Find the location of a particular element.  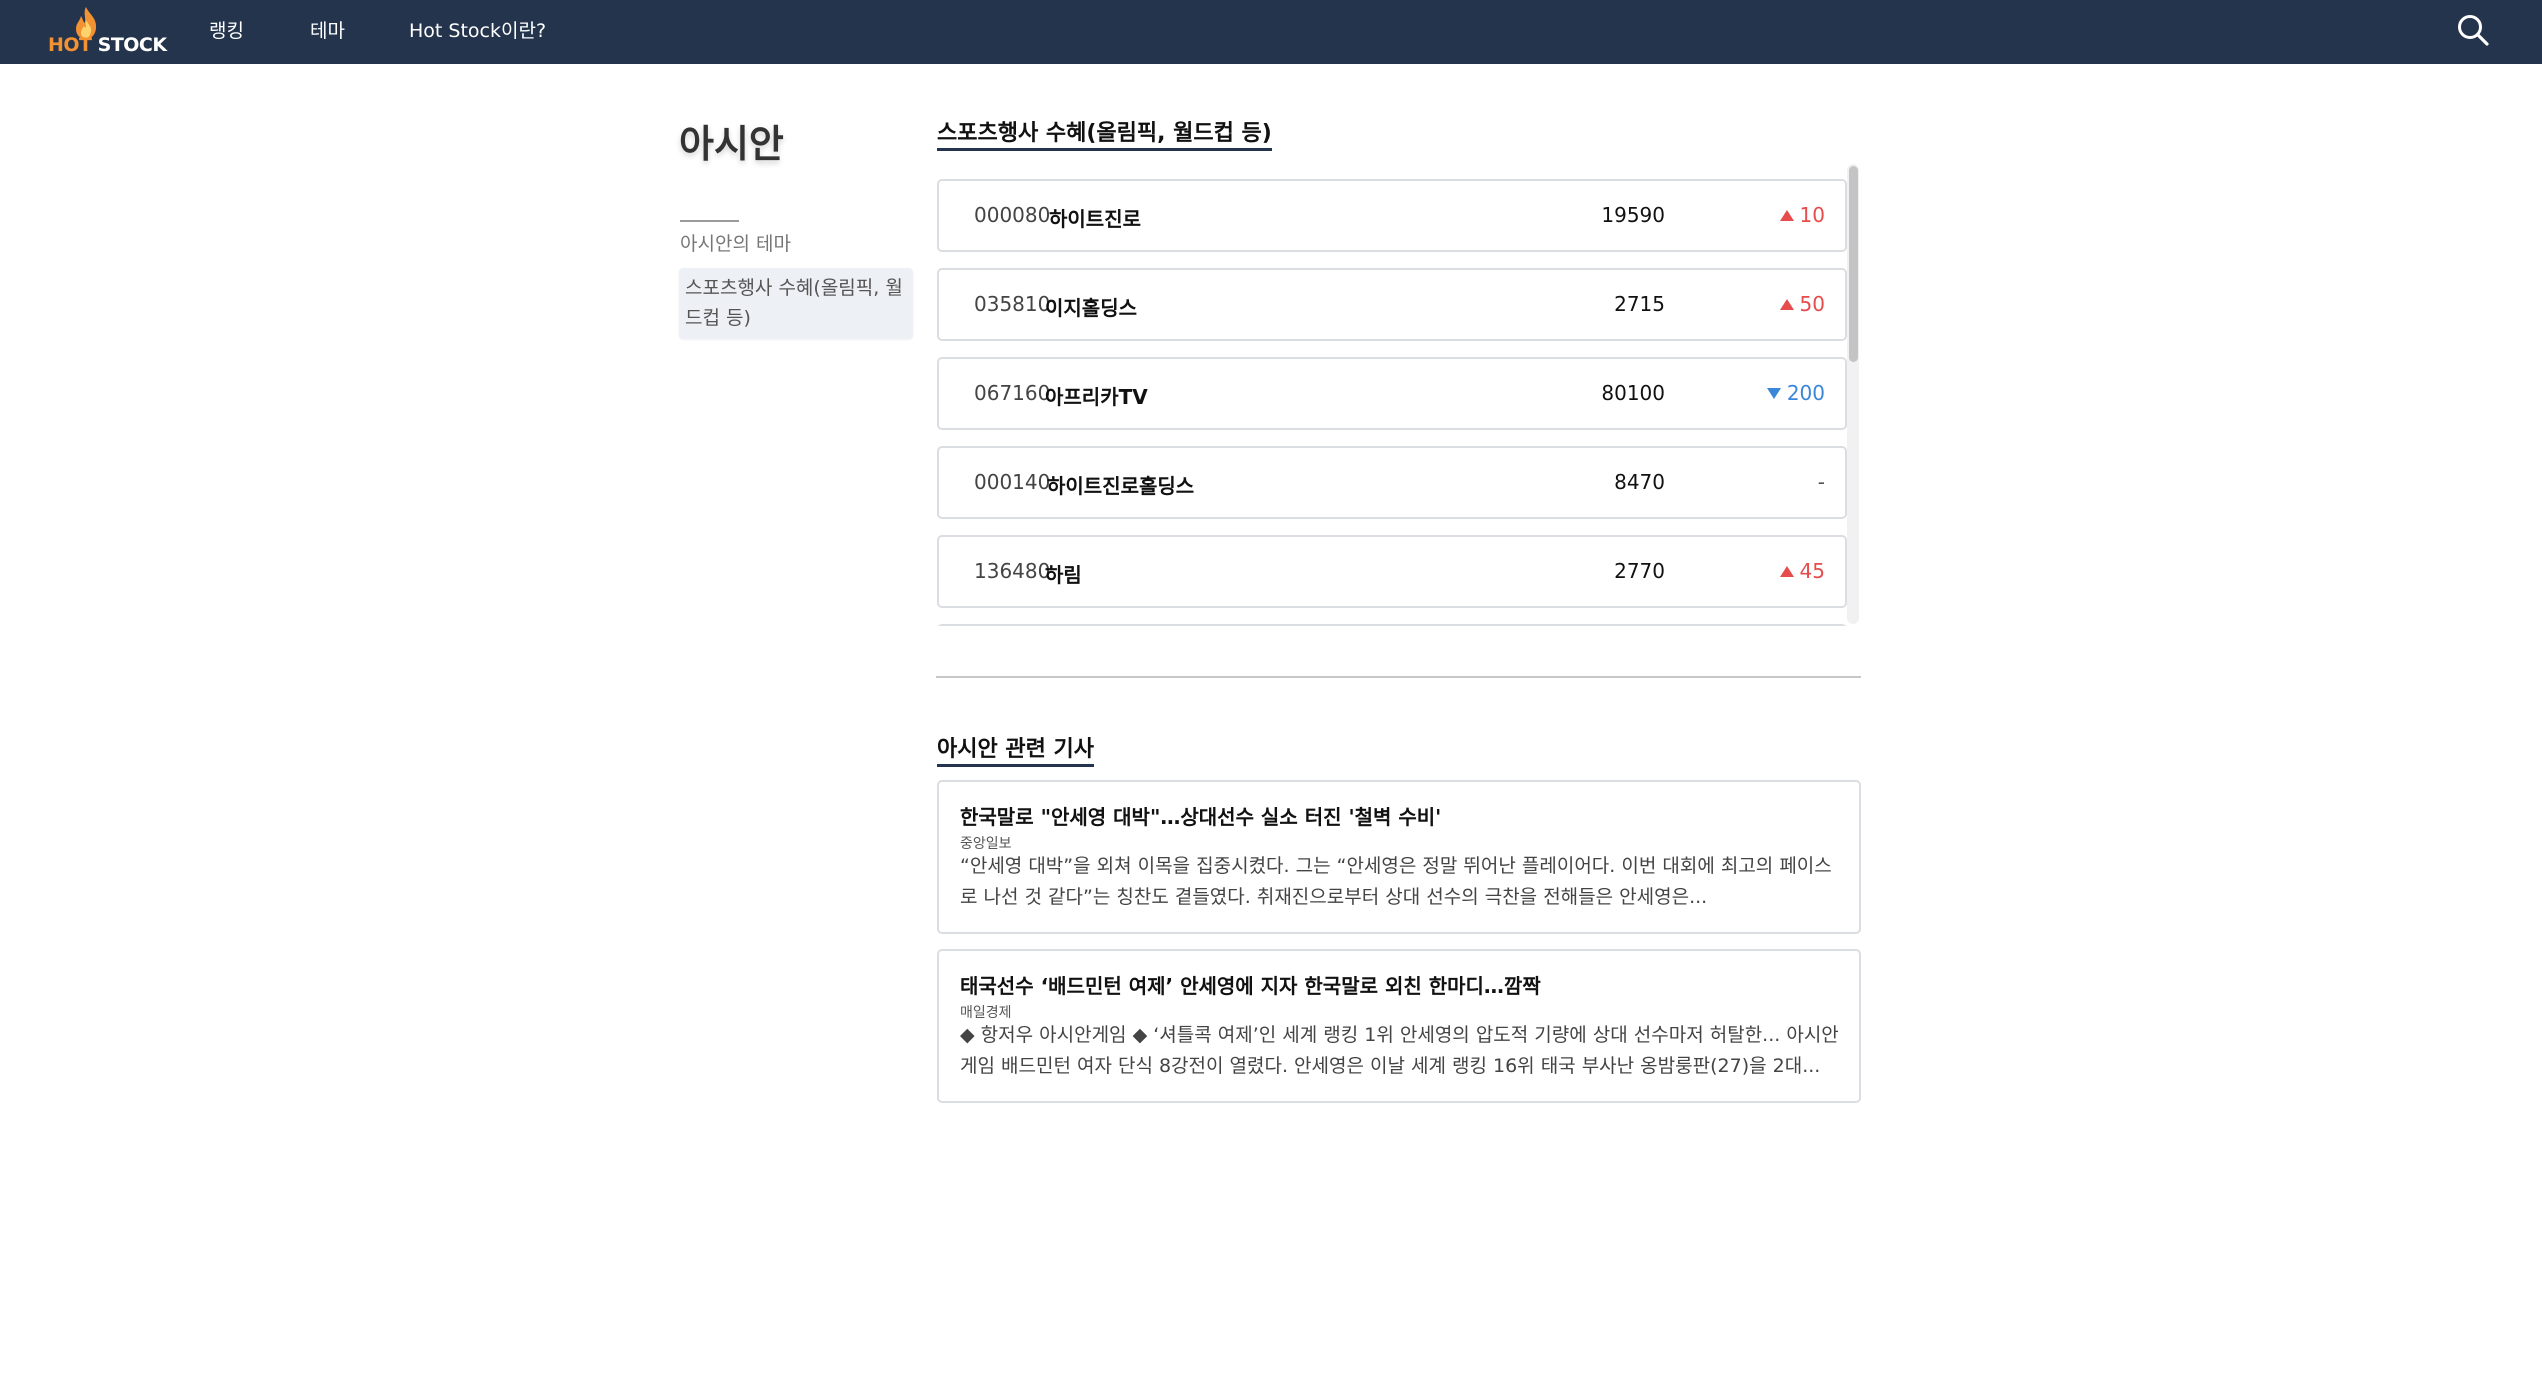

logo-text: HOT STOCK is located at coordinates (107, 45).